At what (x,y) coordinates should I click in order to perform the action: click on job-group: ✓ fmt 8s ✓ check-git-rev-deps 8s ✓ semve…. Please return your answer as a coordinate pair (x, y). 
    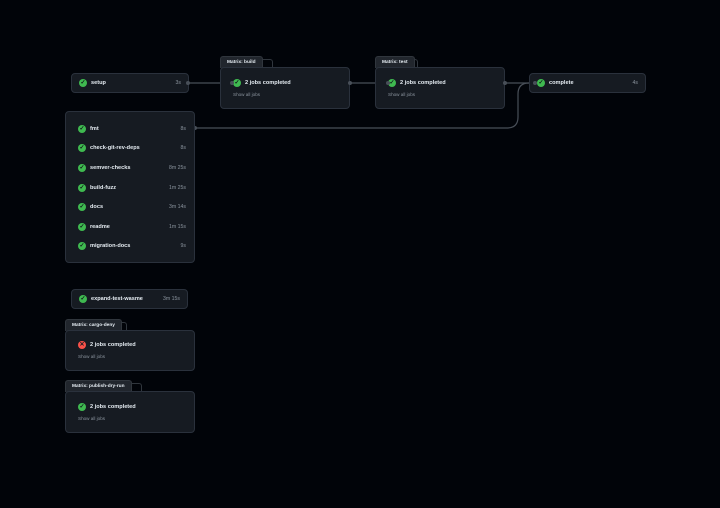
    Looking at the image, I should click on (130, 187).